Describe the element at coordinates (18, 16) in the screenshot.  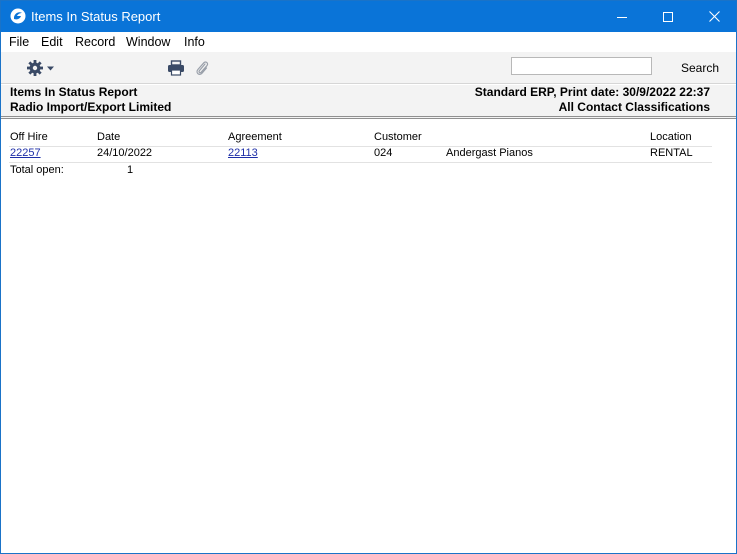
I see `hansa-app-icon` at that location.